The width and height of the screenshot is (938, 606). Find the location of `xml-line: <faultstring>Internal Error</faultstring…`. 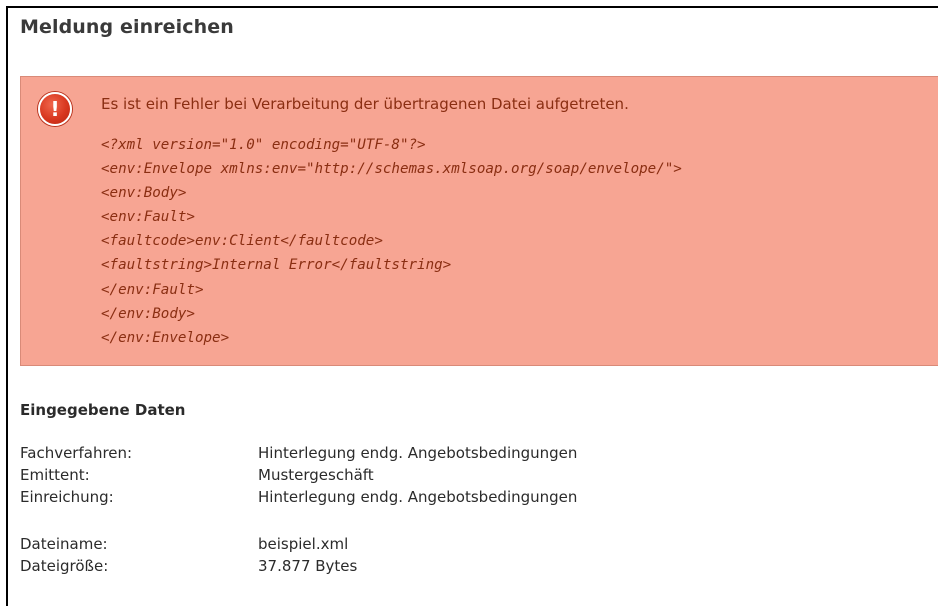

xml-line: <faultstring>Internal Error</faultstring… is located at coordinates (276, 265).